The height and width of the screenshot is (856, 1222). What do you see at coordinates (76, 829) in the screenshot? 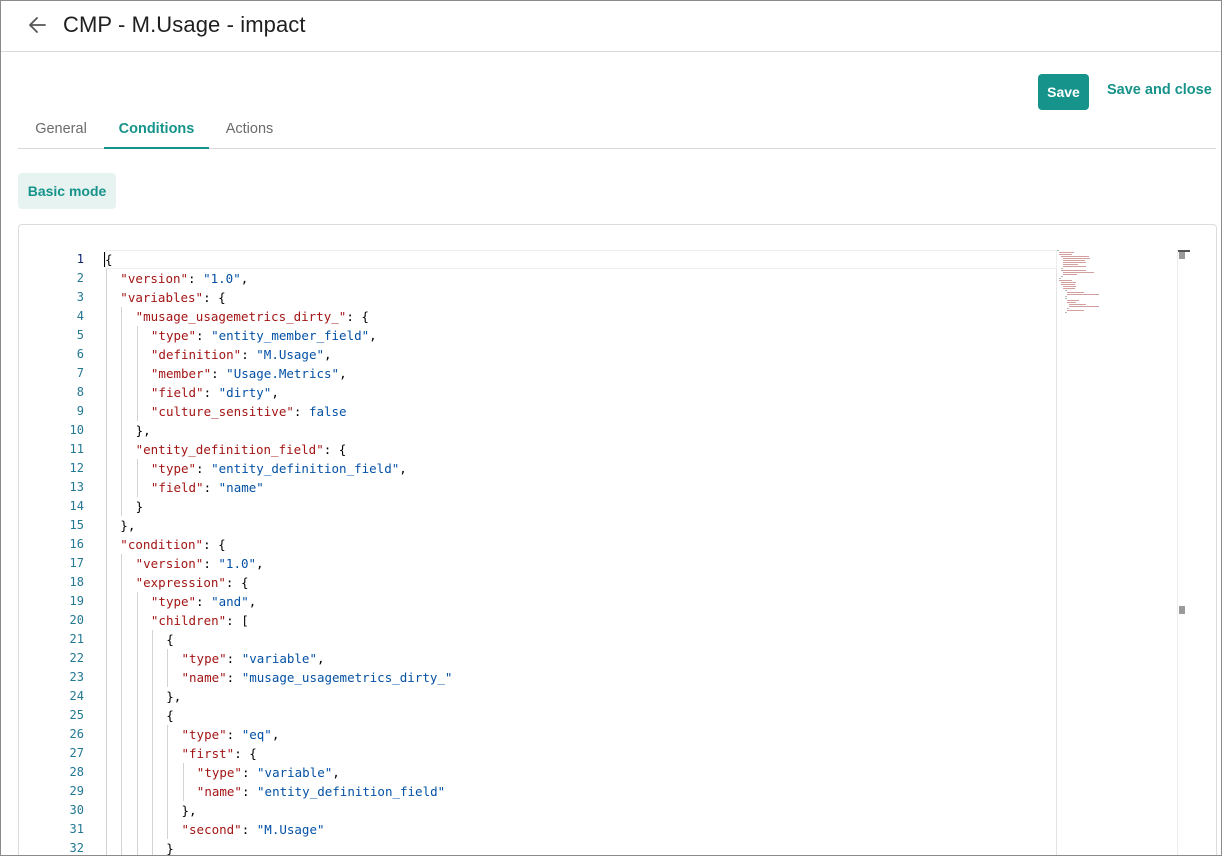
I see `line-number: 31` at bounding box center [76, 829].